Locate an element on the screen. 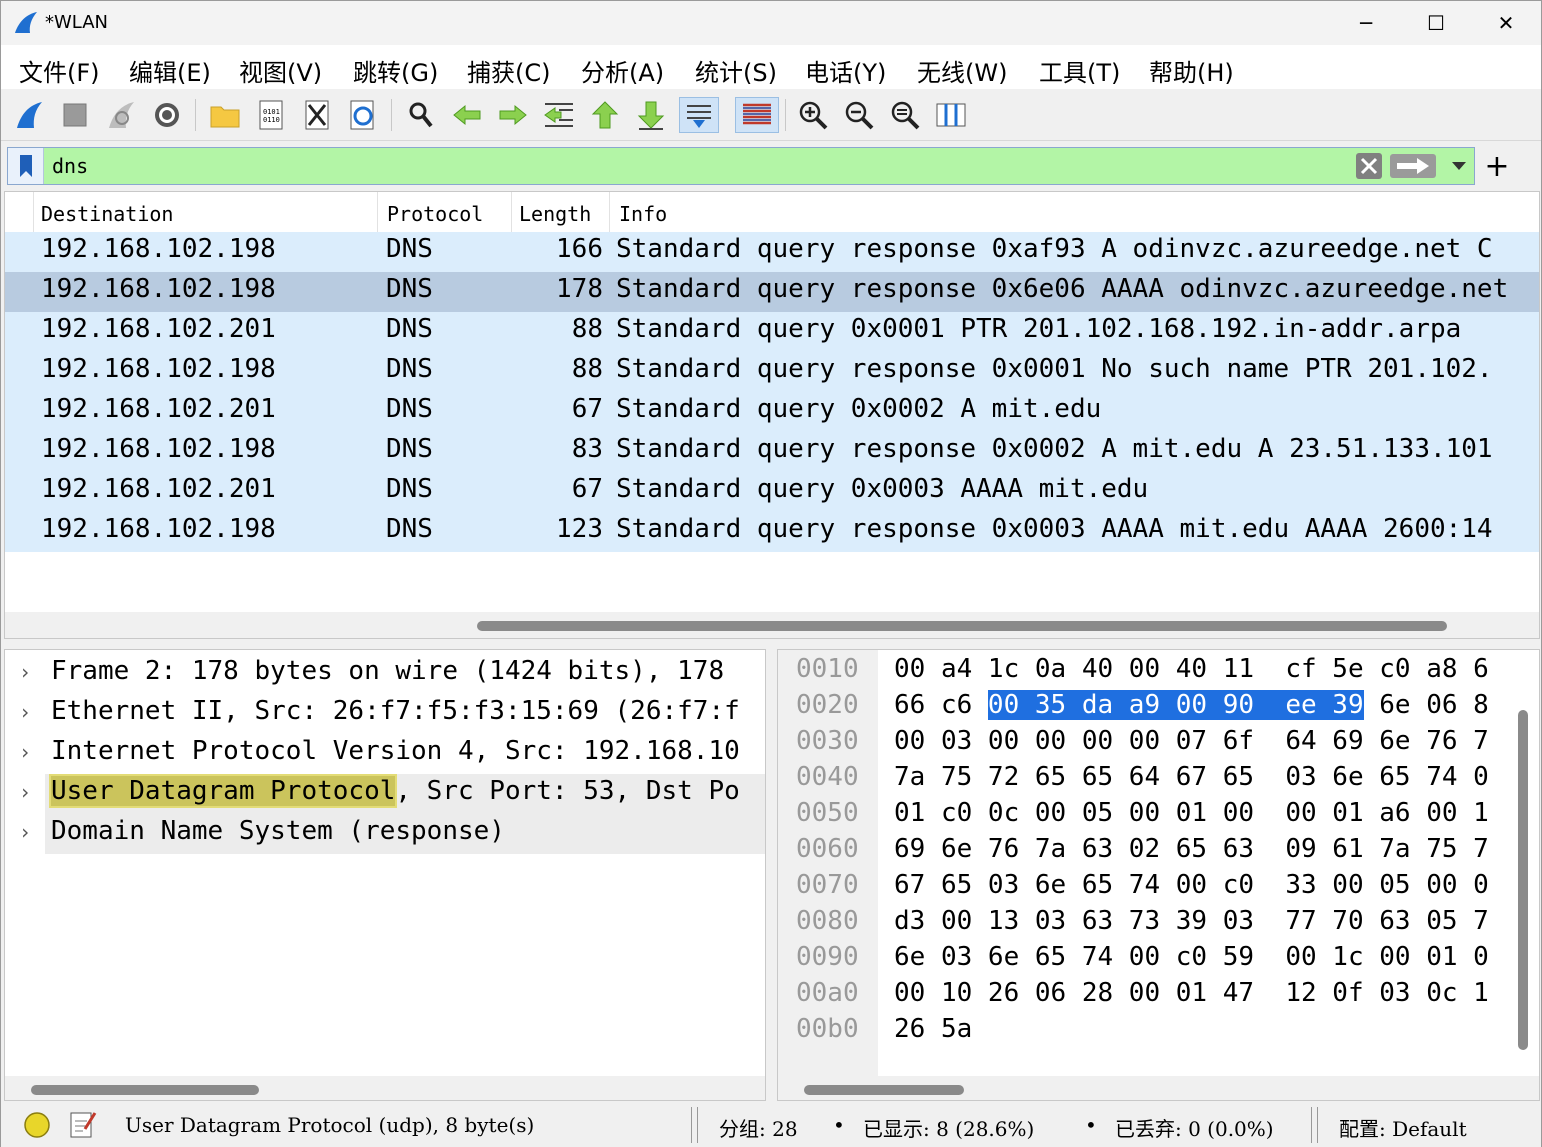 The image size is (1542, 1147). apply-filter-arrow-icon is located at coordinates (1413, 166).